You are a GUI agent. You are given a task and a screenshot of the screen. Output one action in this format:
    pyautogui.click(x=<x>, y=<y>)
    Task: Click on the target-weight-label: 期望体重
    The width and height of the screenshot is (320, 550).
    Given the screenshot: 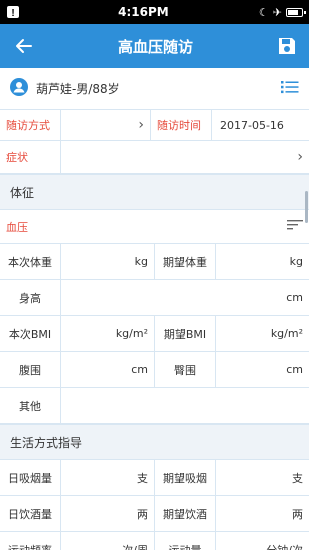 What is the action you would take?
    pyautogui.click(x=185, y=261)
    